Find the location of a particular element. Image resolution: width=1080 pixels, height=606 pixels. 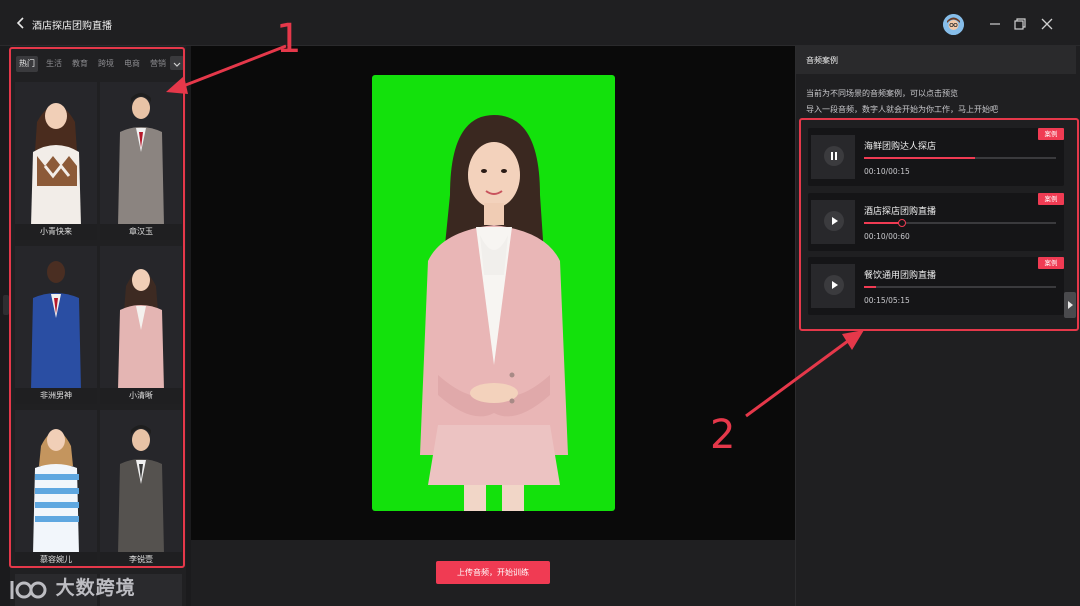

audio-time: 00:15/05:15 is located at coordinates (887, 300).